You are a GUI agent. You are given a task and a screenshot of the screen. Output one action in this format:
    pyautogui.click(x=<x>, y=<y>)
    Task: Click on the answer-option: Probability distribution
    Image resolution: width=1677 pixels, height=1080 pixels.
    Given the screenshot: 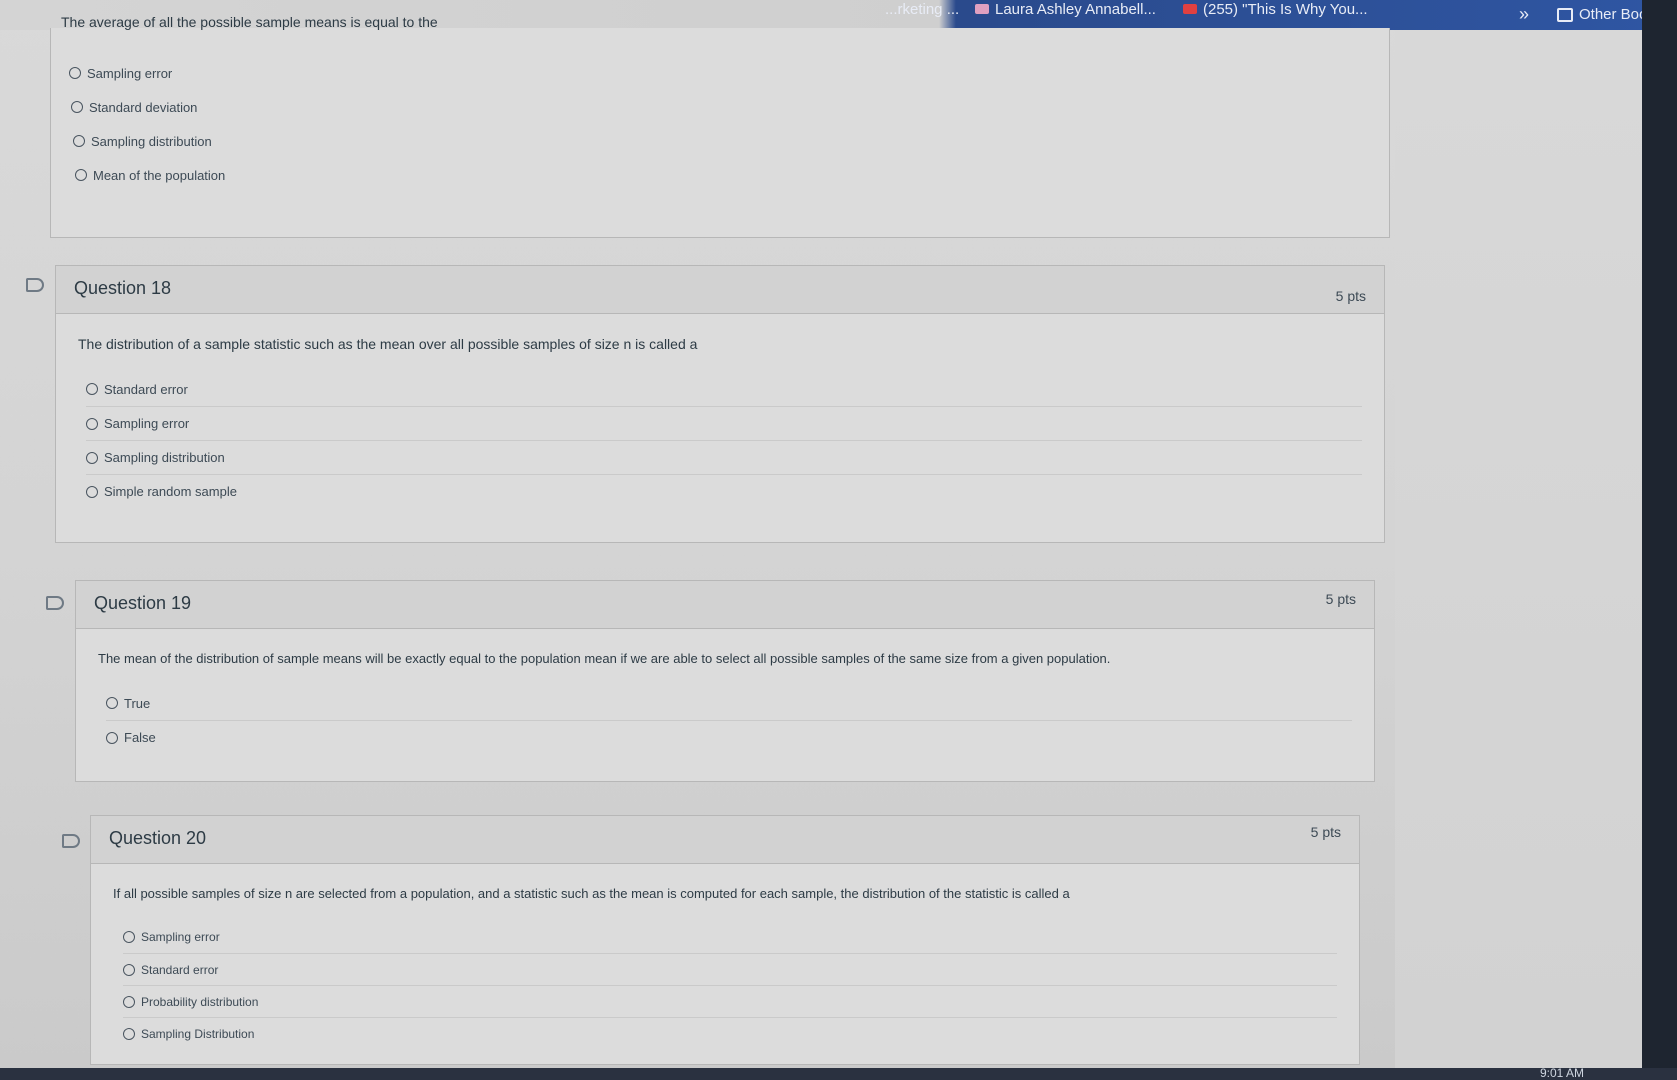 What is the action you would take?
    pyautogui.click(x=730, y=1001)
    